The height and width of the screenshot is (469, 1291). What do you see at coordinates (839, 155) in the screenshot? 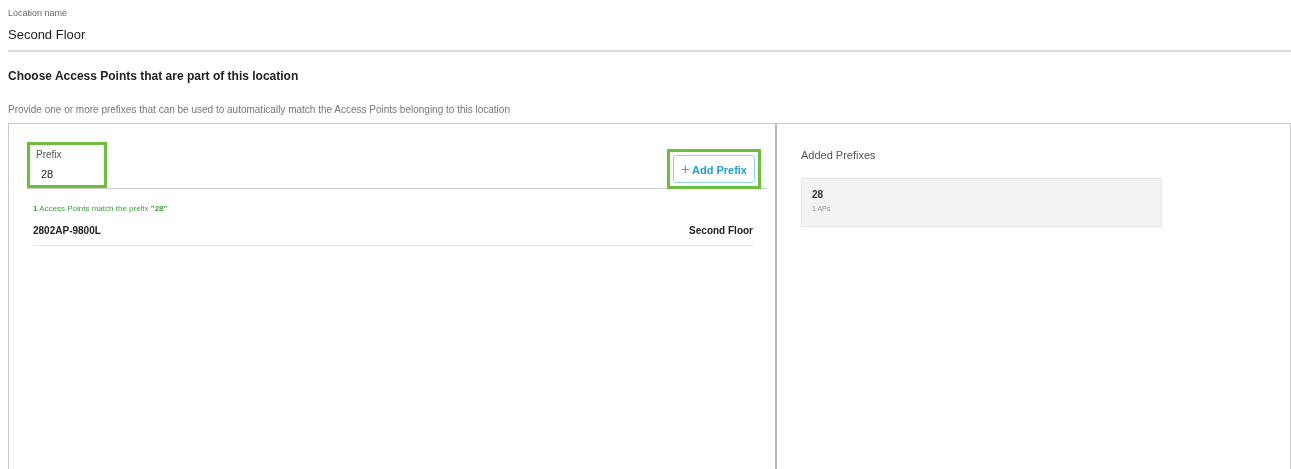
I see `panel-title: Added Prefixes` at bounding box center [839, 155].